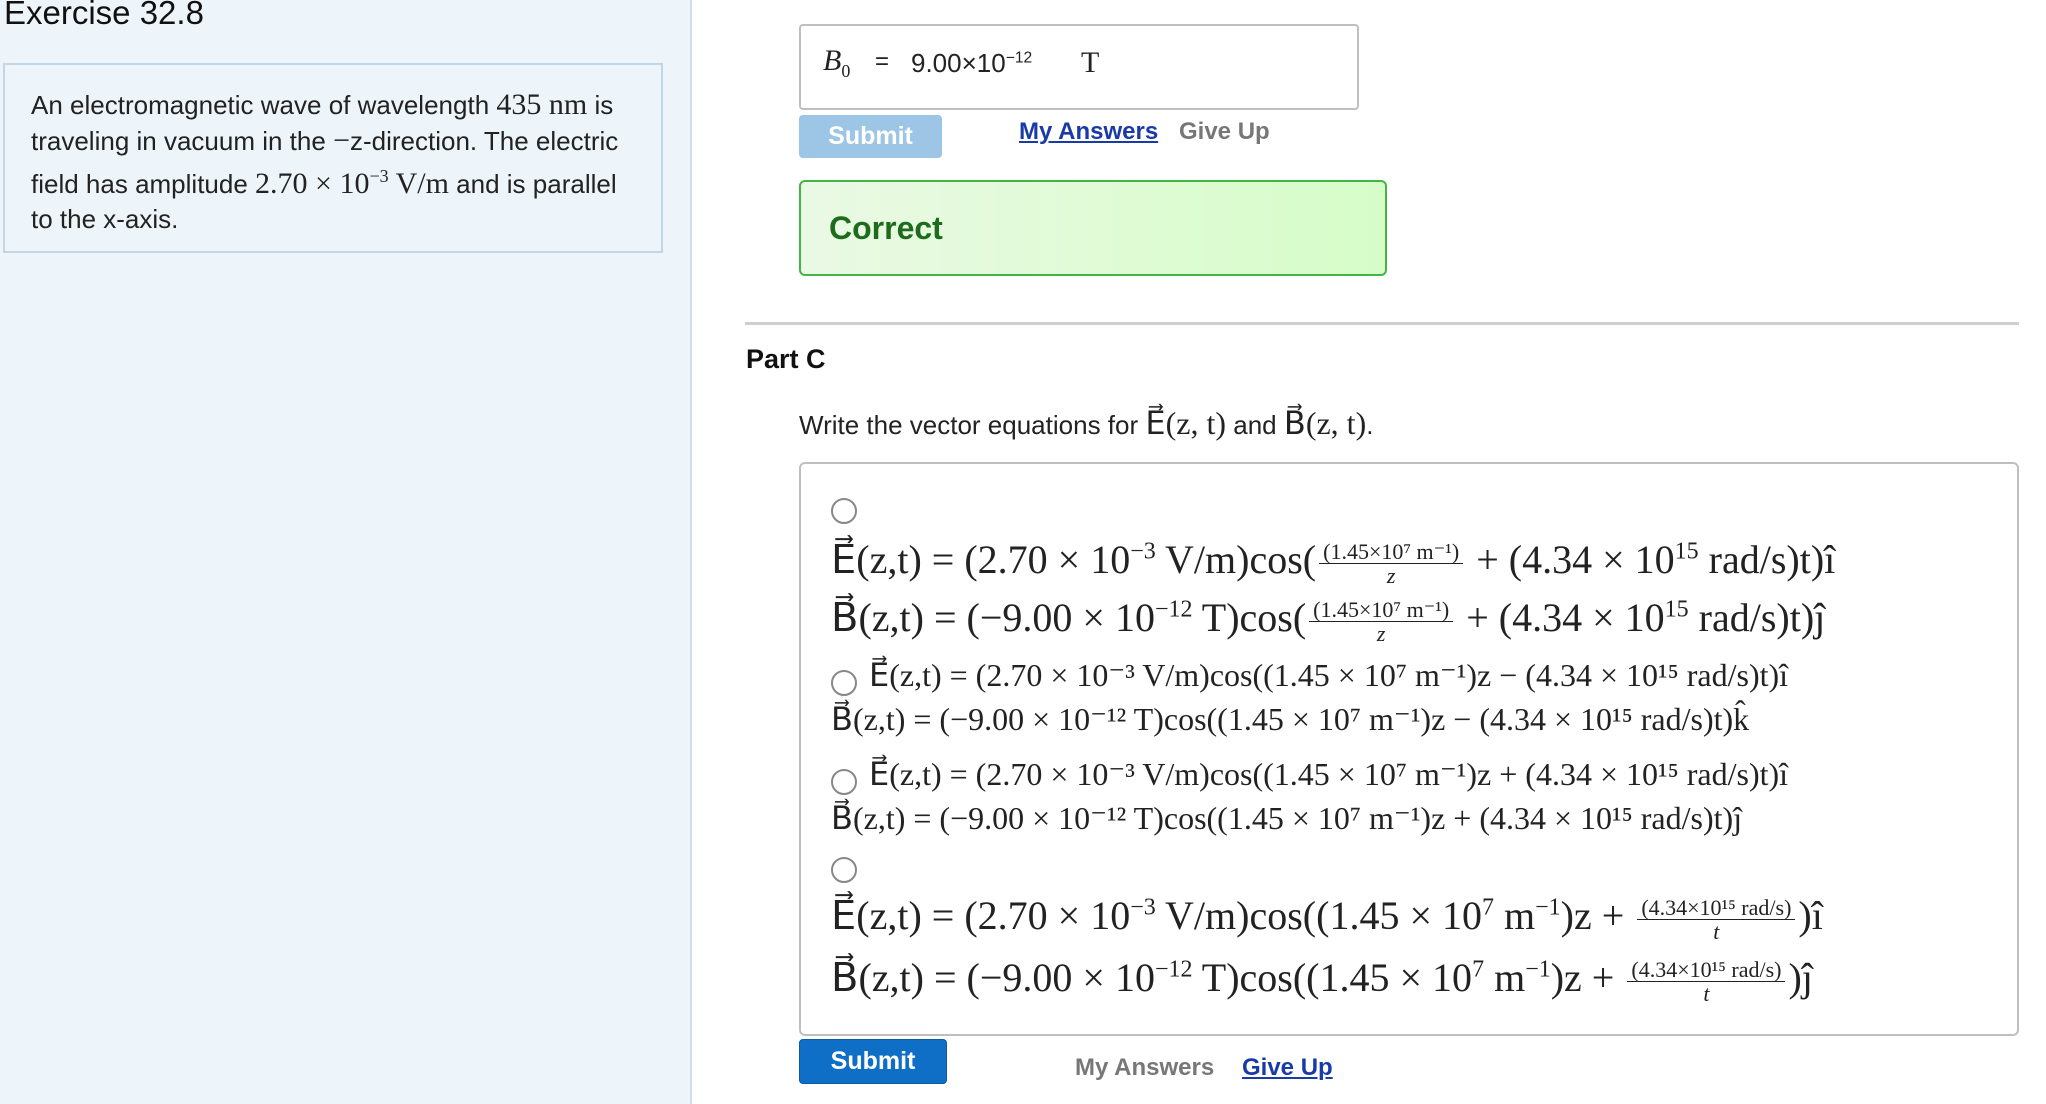 The height and width of the screenshot is (1104, 2046). I want to click on answer-field: B0 = 9.00×10−12 T, so click(1079, 67).